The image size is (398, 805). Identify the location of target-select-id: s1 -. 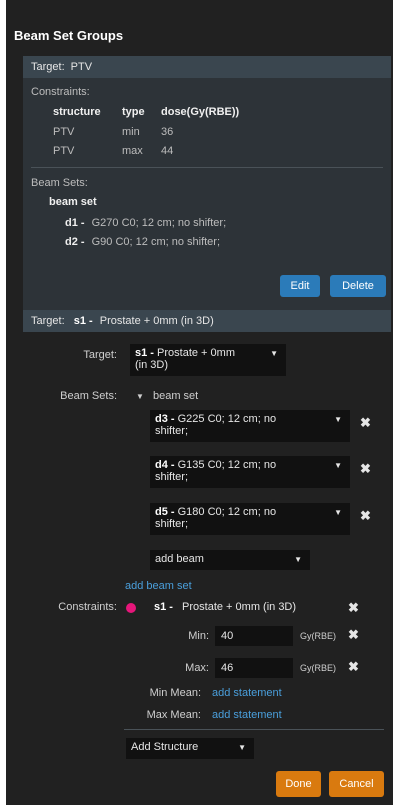
(144, 353).